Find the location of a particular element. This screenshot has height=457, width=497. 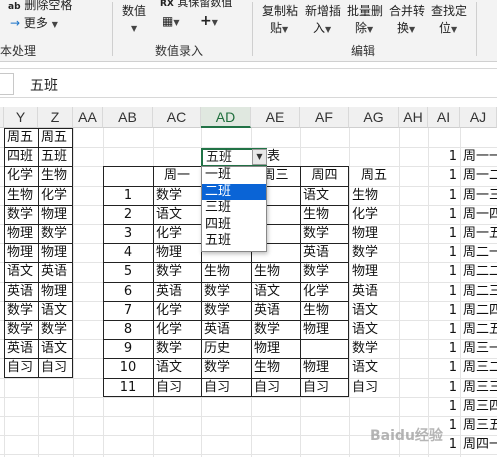

cell-aj: 周二一 is located at coordinates (478, 252).